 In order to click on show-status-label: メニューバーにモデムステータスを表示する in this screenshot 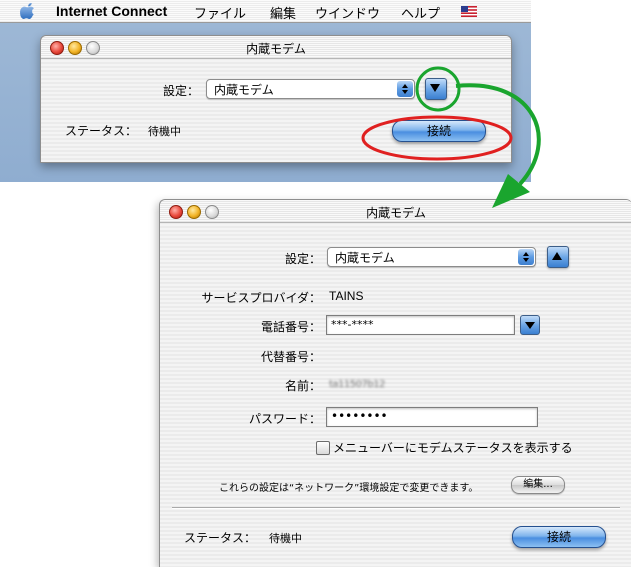, I will do `click(453, 448)`.